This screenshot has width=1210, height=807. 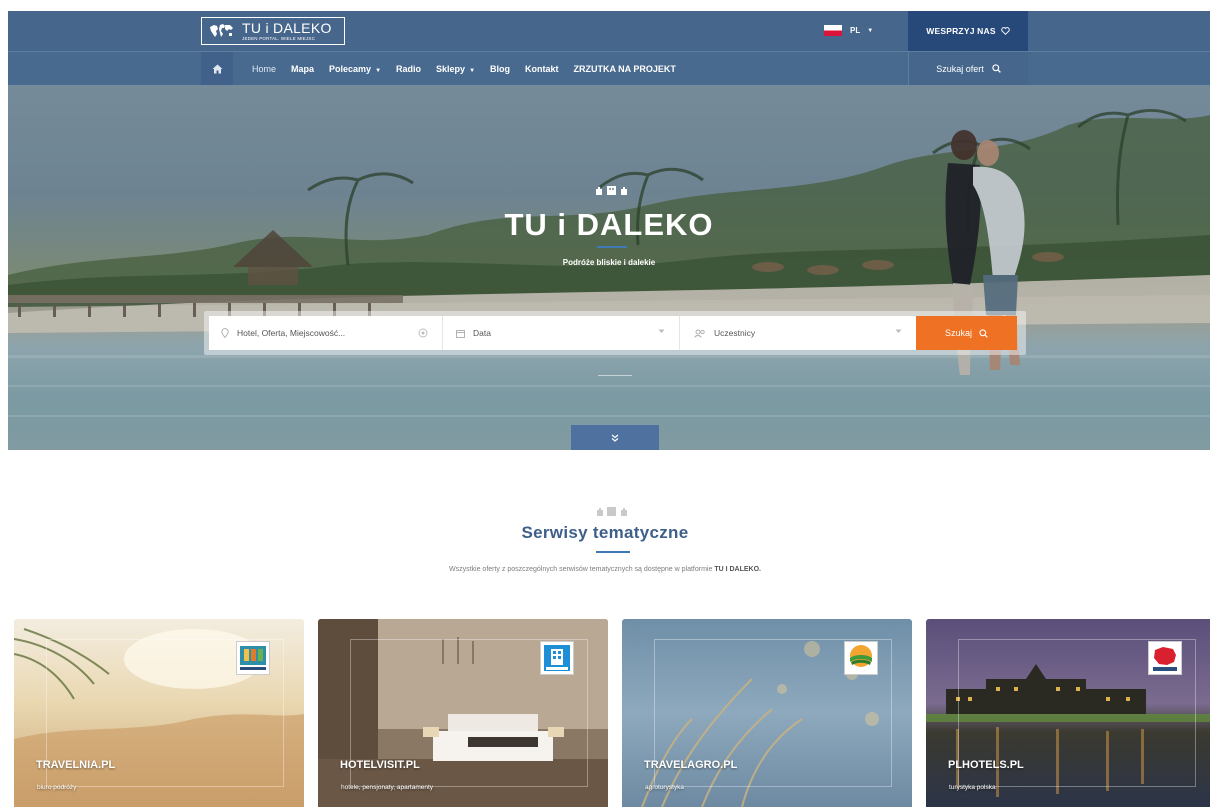 I want to click on card-name: PLHOTELS.PL, so click(x=986, y=765).